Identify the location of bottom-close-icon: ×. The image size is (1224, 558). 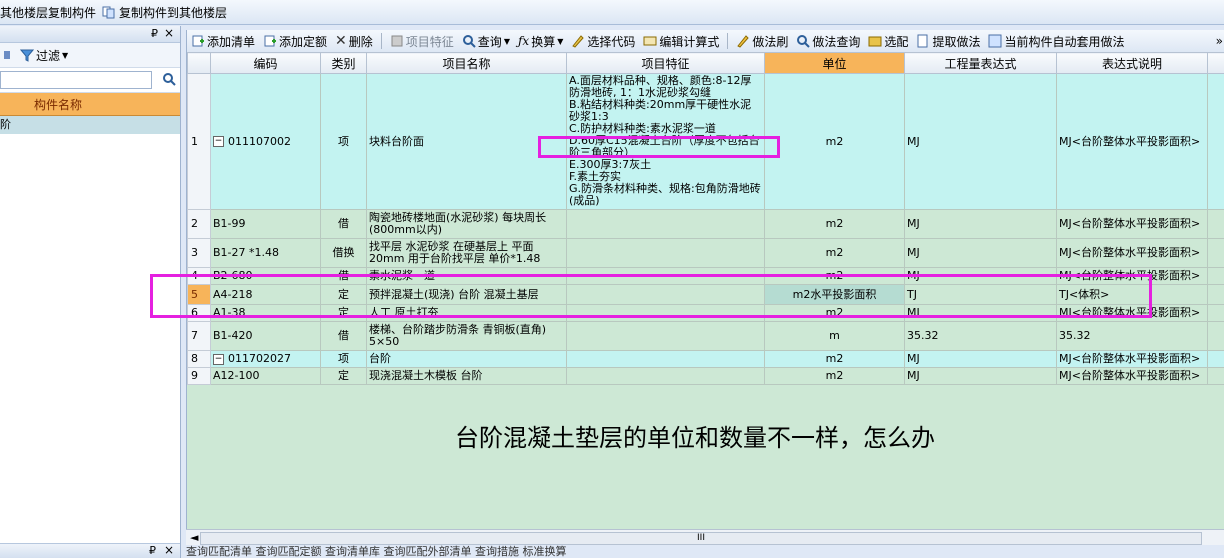
(169, 550).